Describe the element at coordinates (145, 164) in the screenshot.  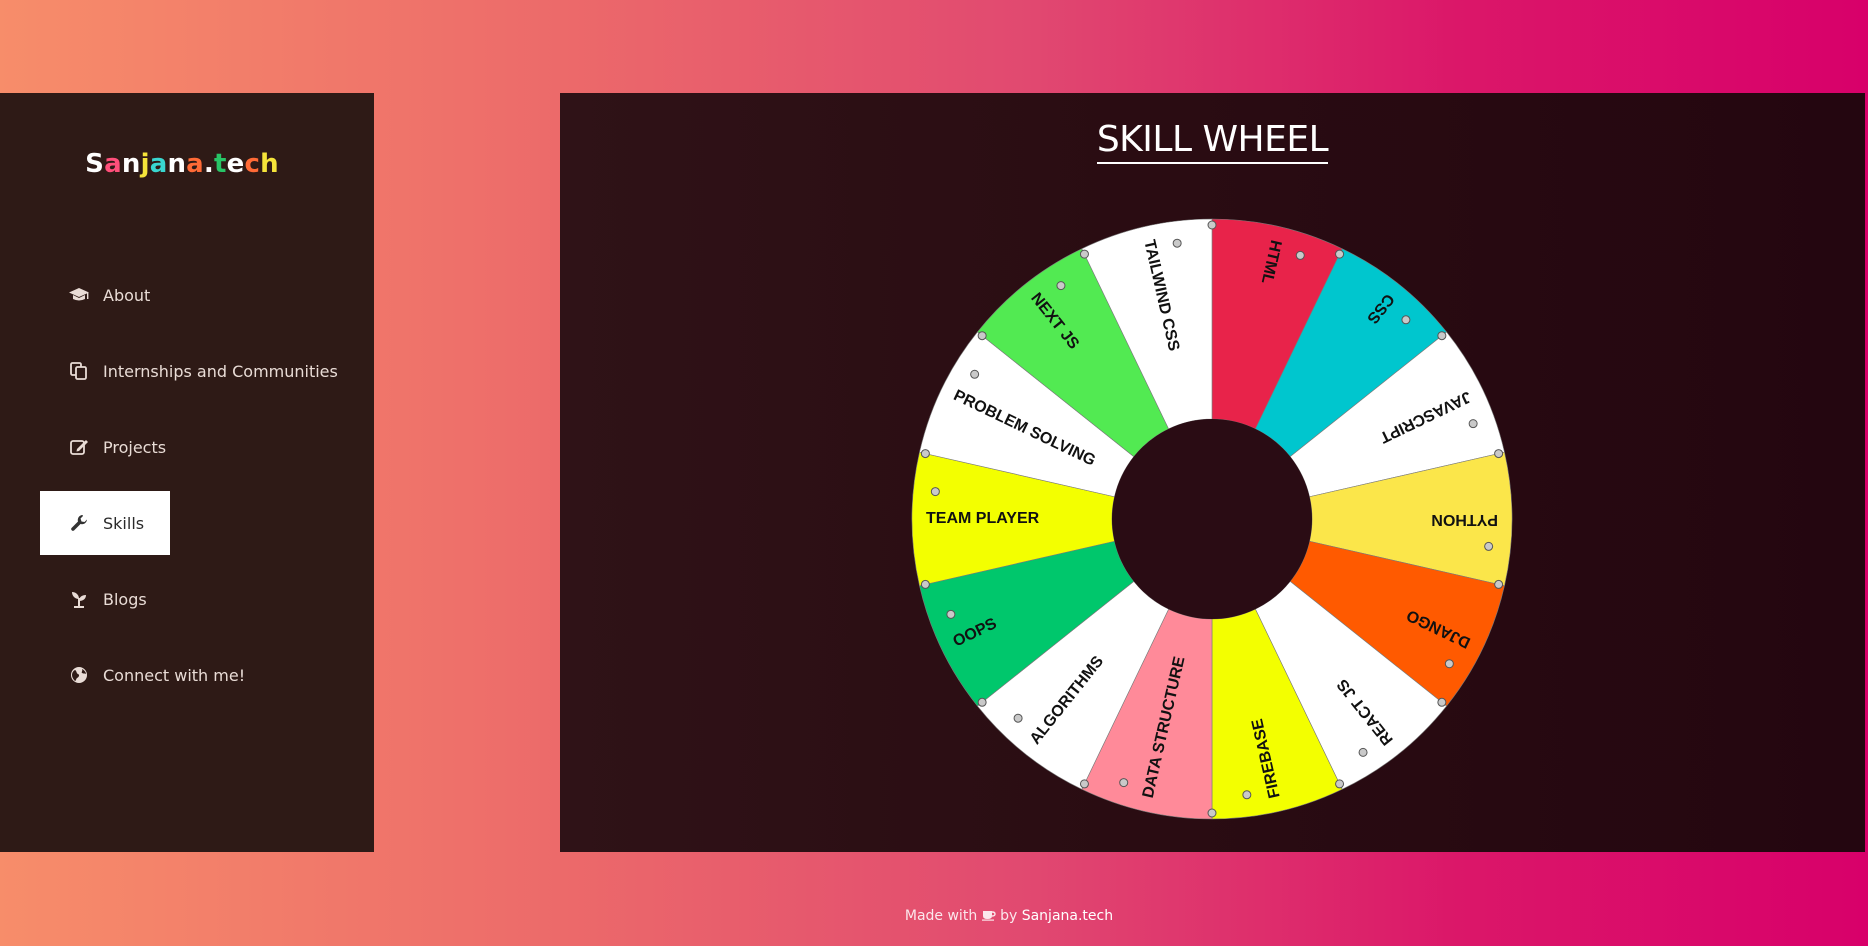
I see `logo-letter: j` at that location.